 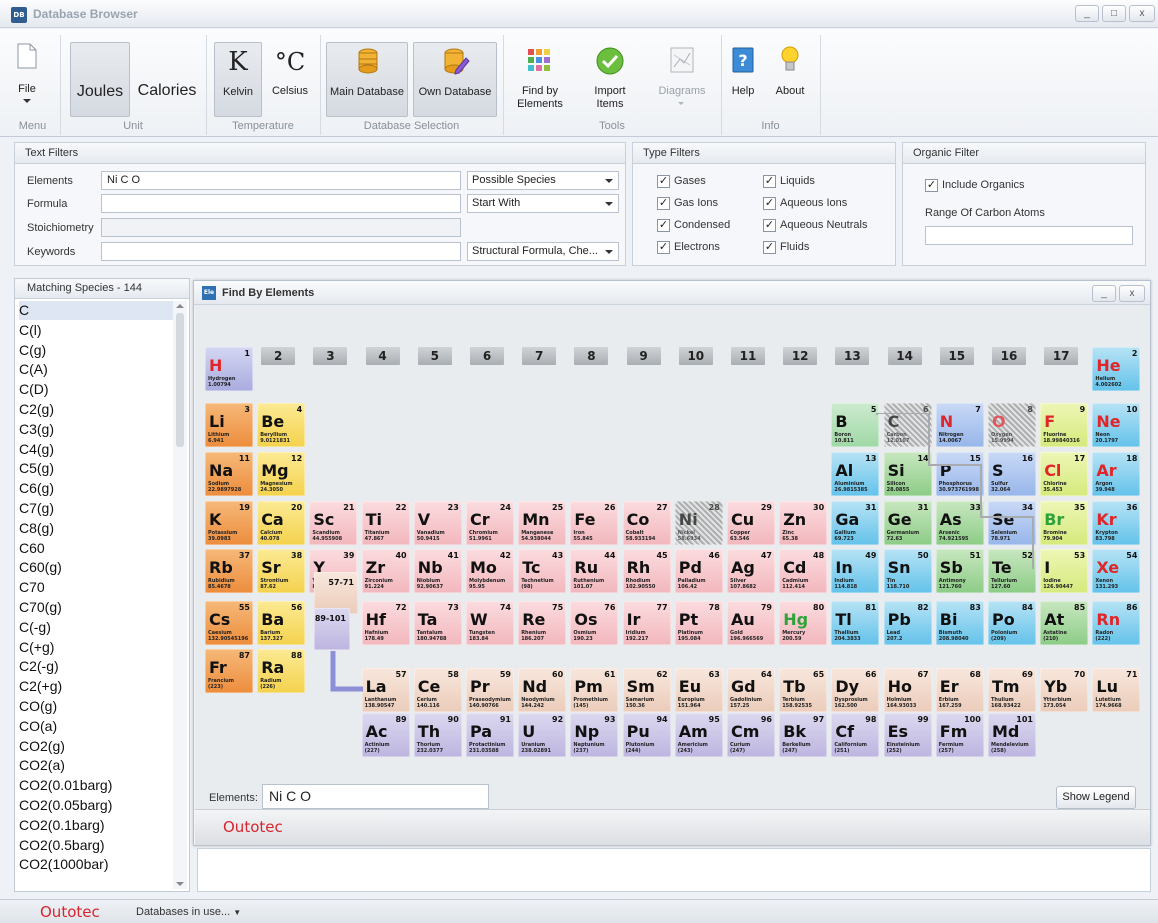 What do you see at coordinates (32, 548) in the screenshot?
I see `species-list-item: C60` at bounding box center [32, 548].